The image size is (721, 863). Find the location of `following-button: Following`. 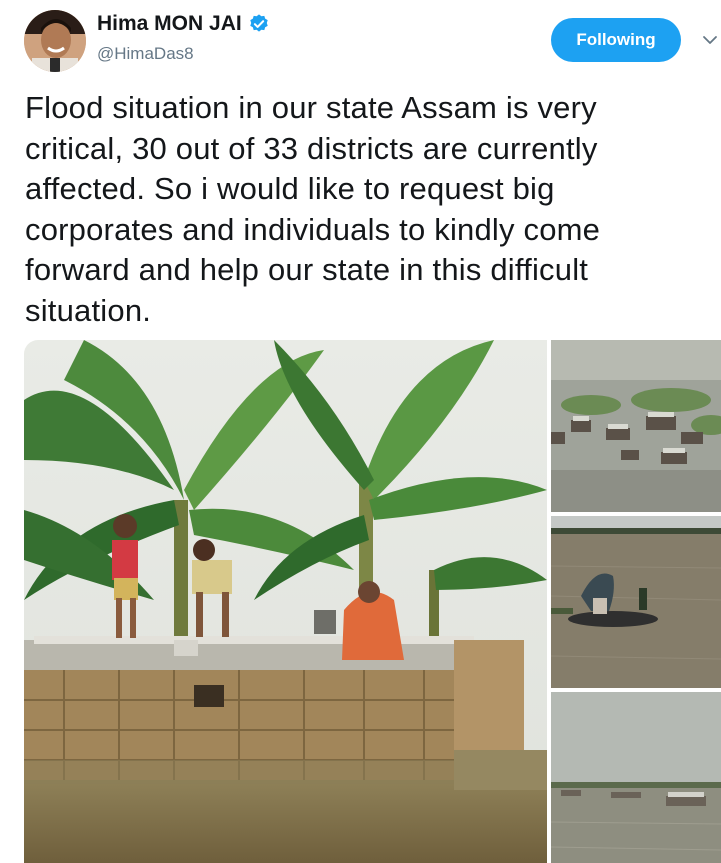

following-button: Following is located at coordinates (616, 40).